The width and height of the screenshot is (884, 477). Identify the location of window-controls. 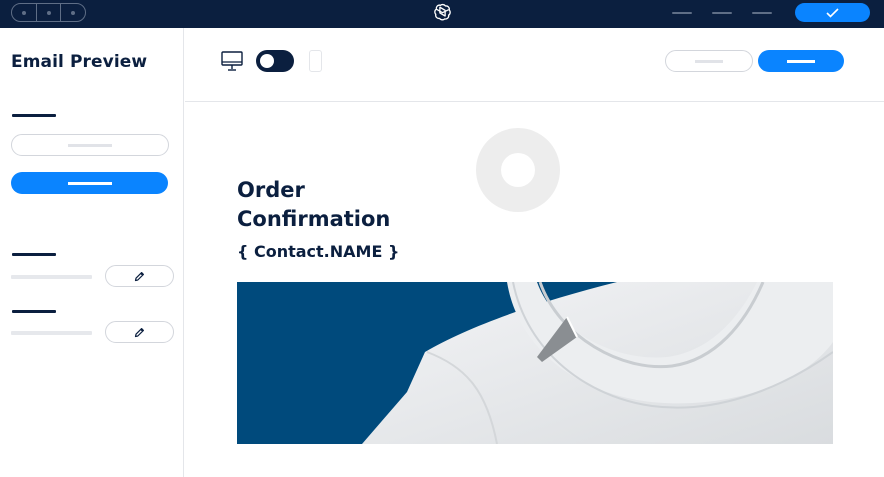
(48, 12).